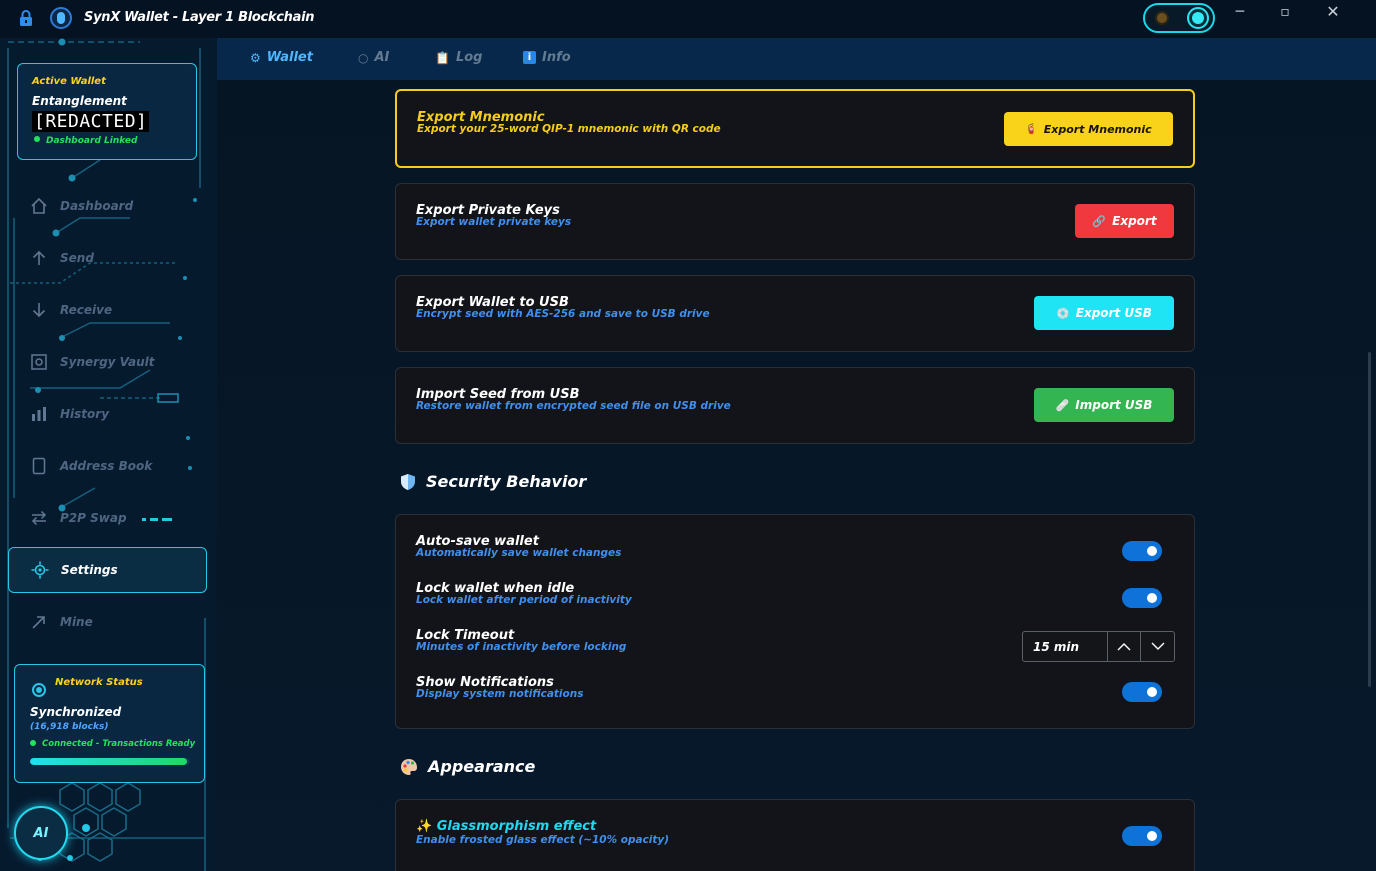  I want to click on trend-icon, so click(39, 622).